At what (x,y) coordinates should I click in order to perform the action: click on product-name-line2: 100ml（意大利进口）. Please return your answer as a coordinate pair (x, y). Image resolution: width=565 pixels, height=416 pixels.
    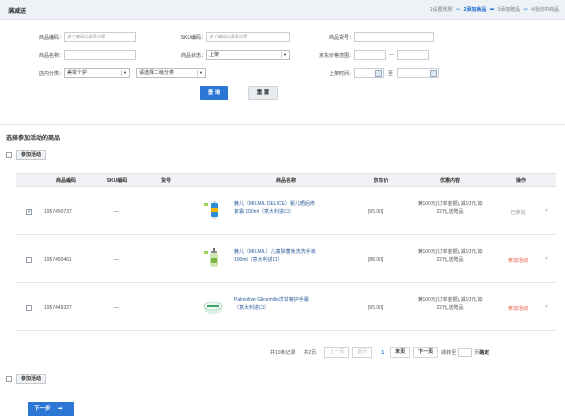
    Looking at the image, I should click on (258, 259).